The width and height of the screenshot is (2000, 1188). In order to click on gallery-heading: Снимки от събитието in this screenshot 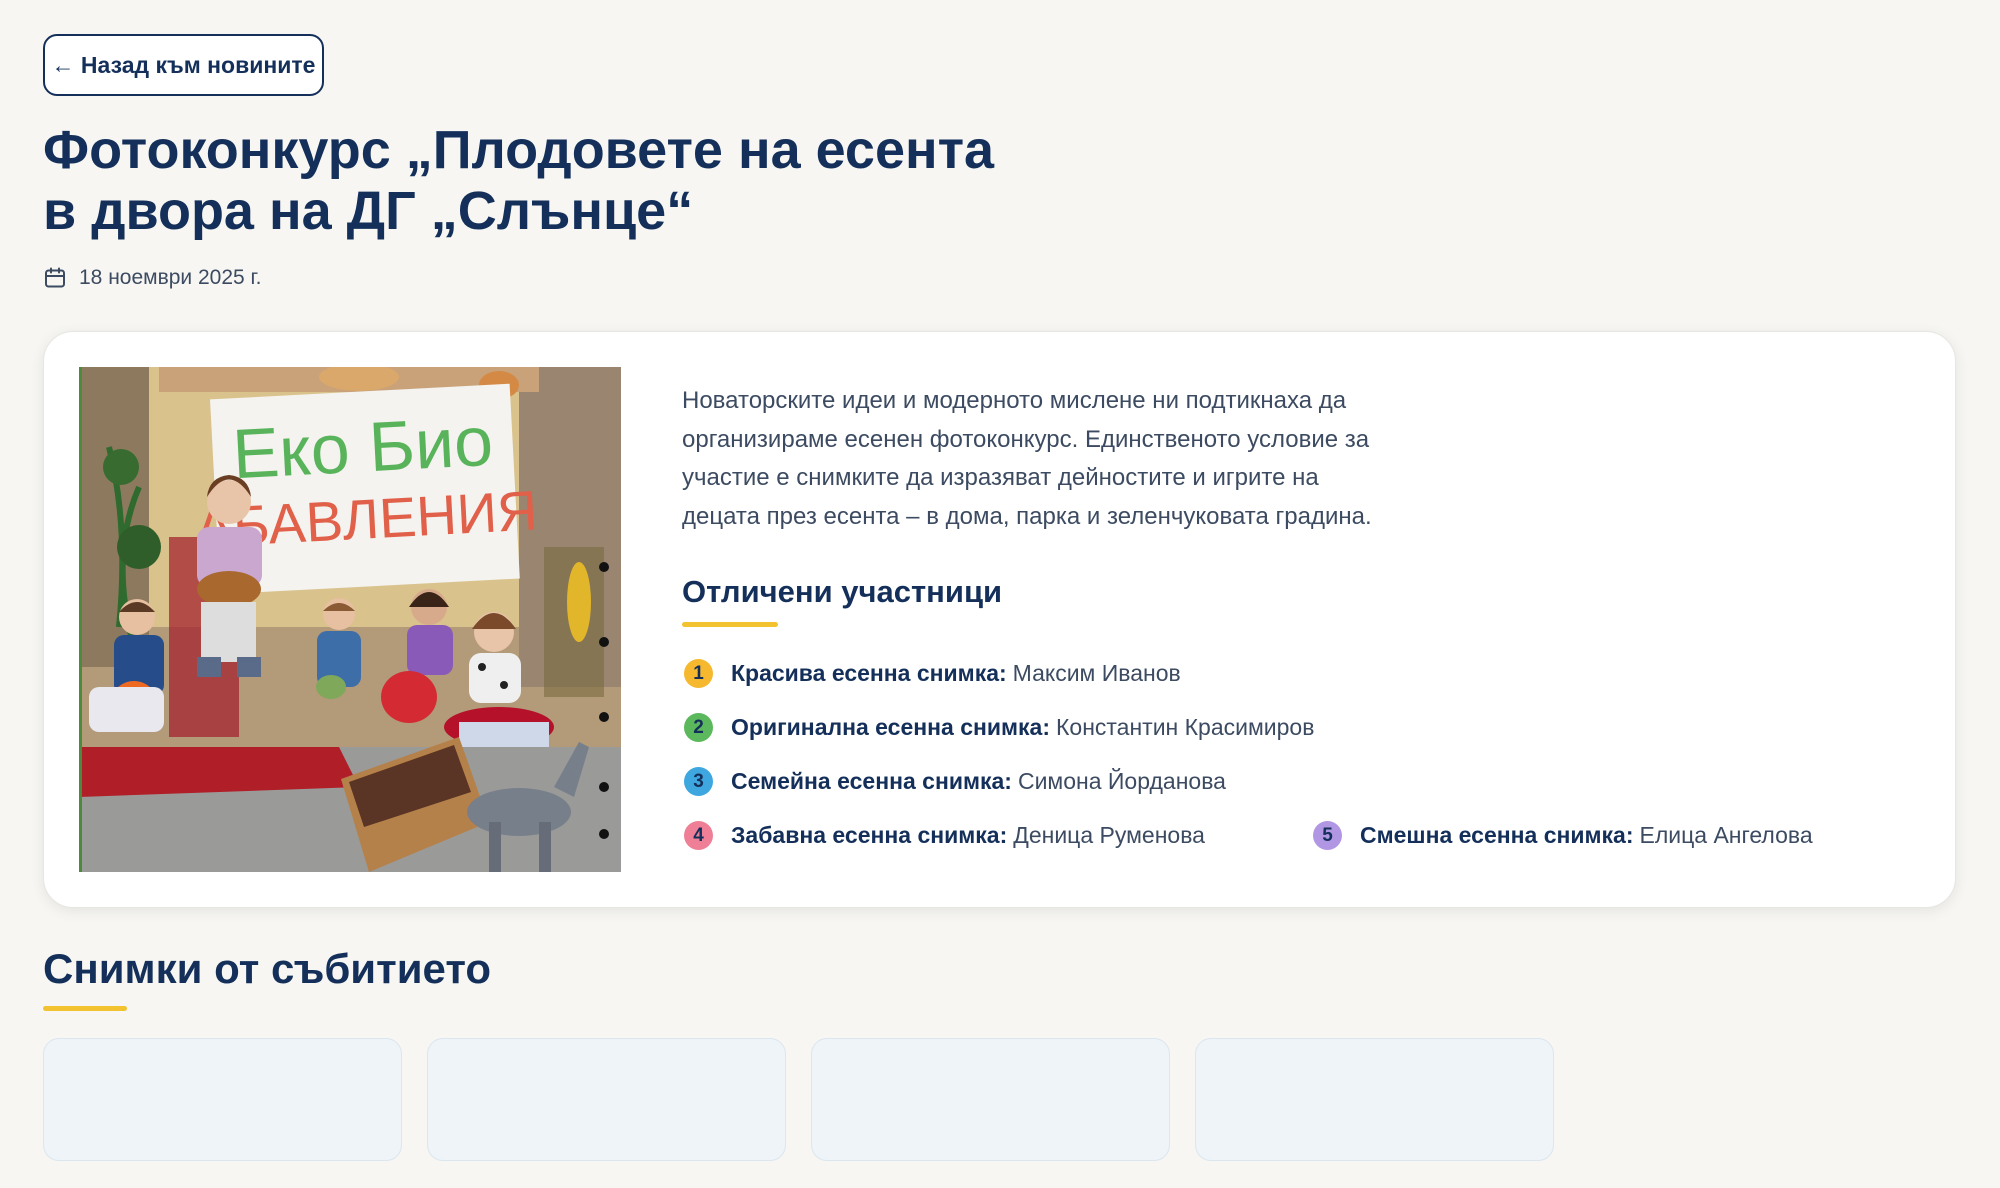, I will do `click(267, 968)`.